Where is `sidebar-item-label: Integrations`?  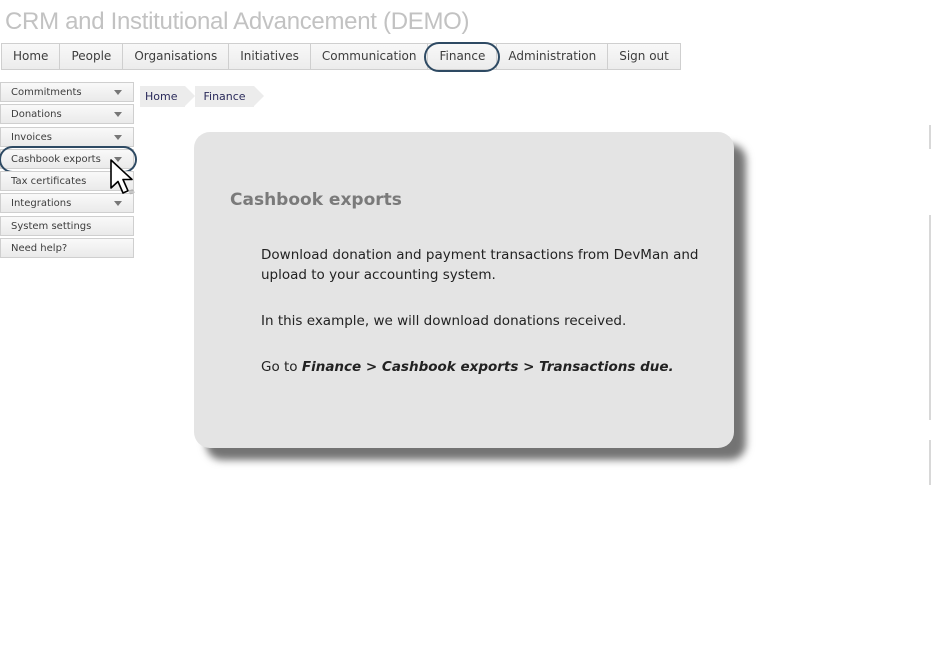 sidebar-item-label: Integrations is located at coordinates (41, 204).